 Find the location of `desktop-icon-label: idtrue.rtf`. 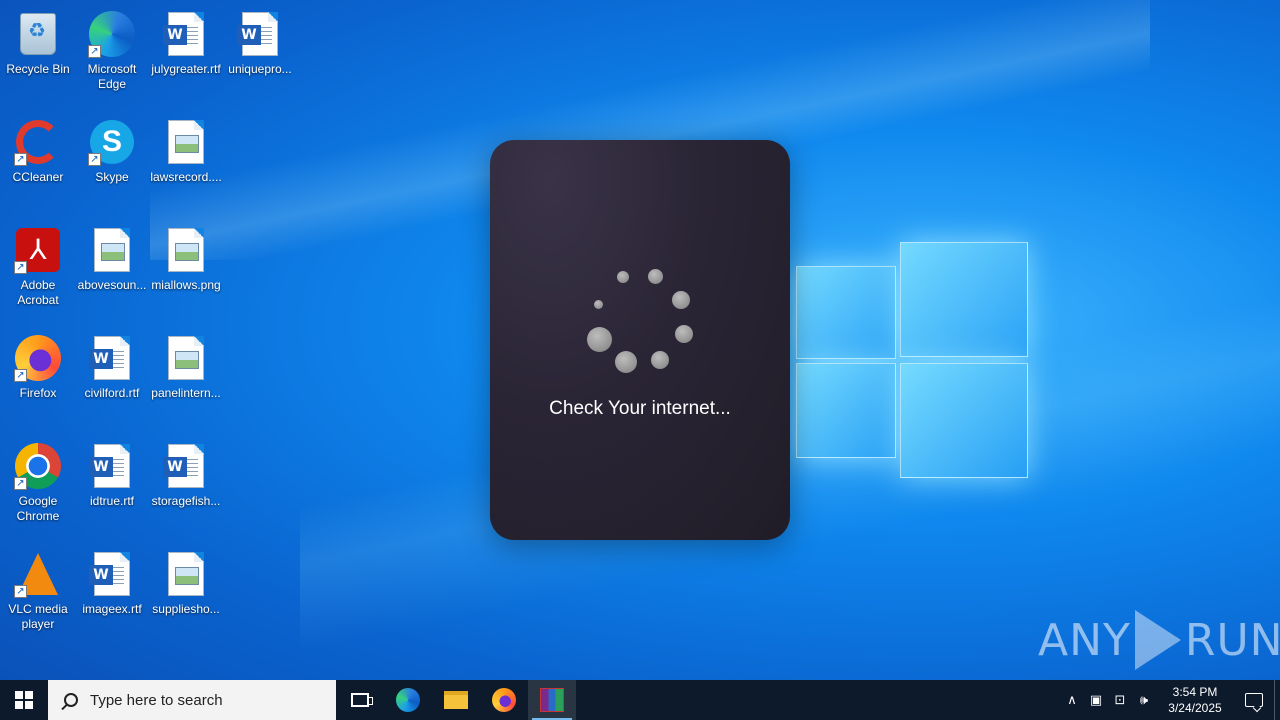

desktop-icon-label: idtrue.rtf is located at coordinates (111, 501).